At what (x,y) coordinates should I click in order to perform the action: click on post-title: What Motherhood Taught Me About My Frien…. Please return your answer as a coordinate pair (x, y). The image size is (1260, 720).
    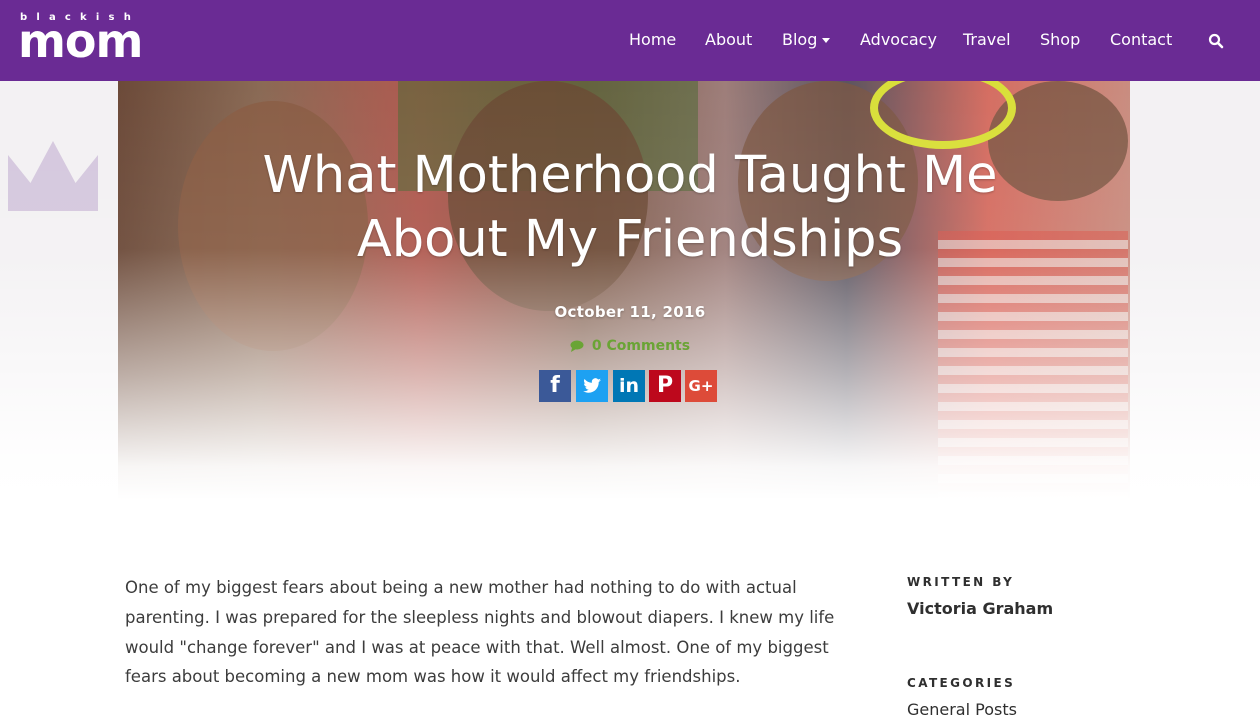
    Looking at the image, I should click on (630, 207).